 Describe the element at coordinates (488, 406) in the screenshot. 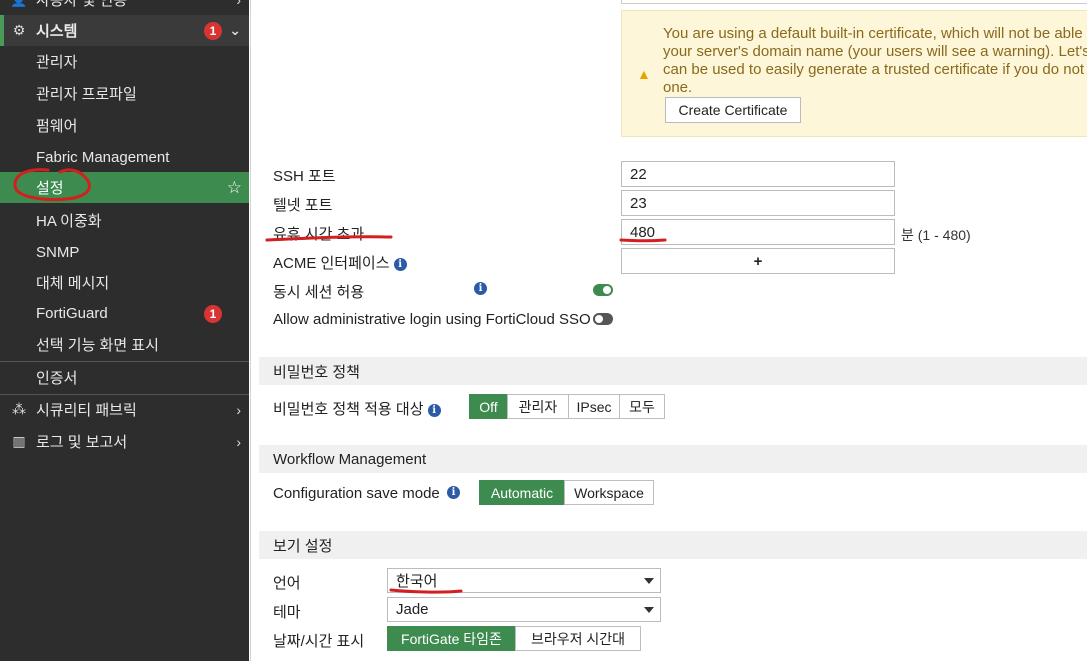

I see `option-off: Off` at that location.